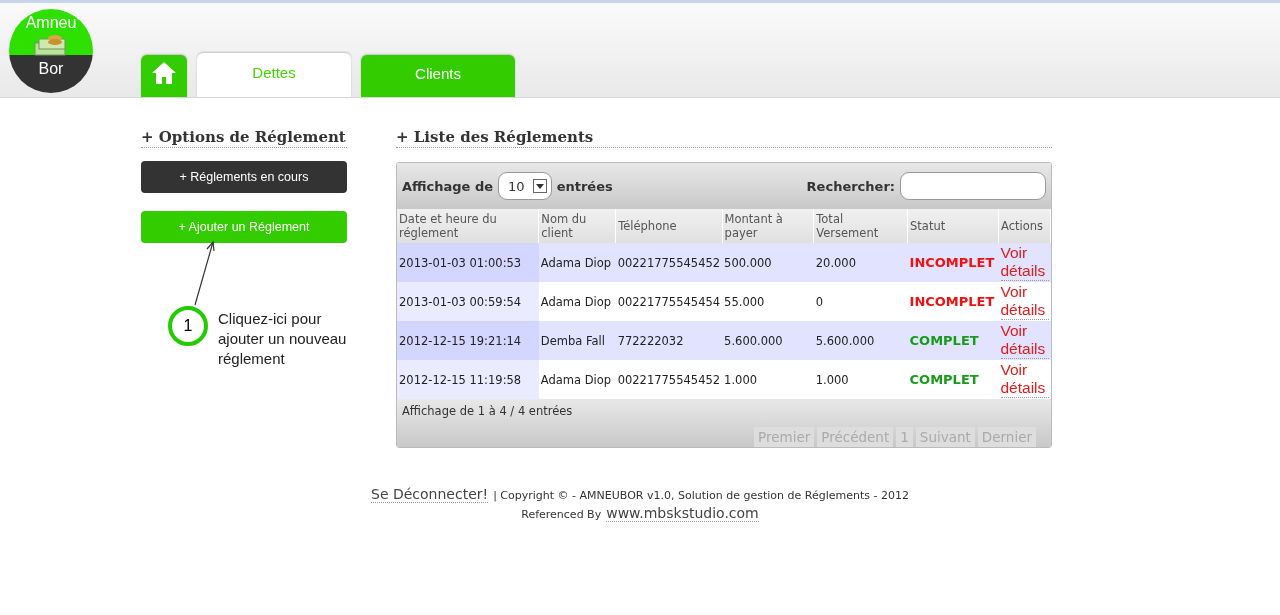  I want to click on table-cell: 00221775545454, so click(669, 301).